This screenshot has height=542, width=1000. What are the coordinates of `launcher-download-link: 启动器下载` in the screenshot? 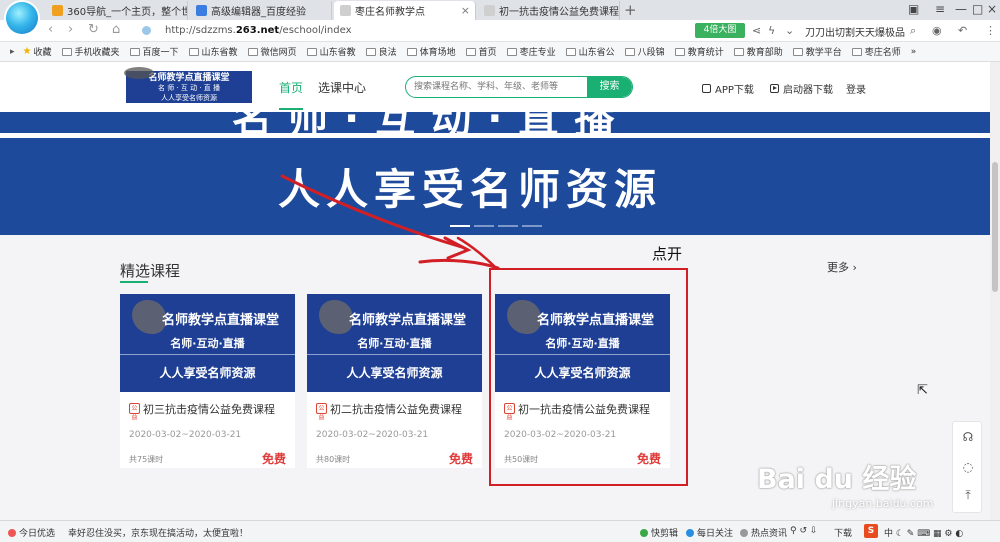 It's located at (801, 88).